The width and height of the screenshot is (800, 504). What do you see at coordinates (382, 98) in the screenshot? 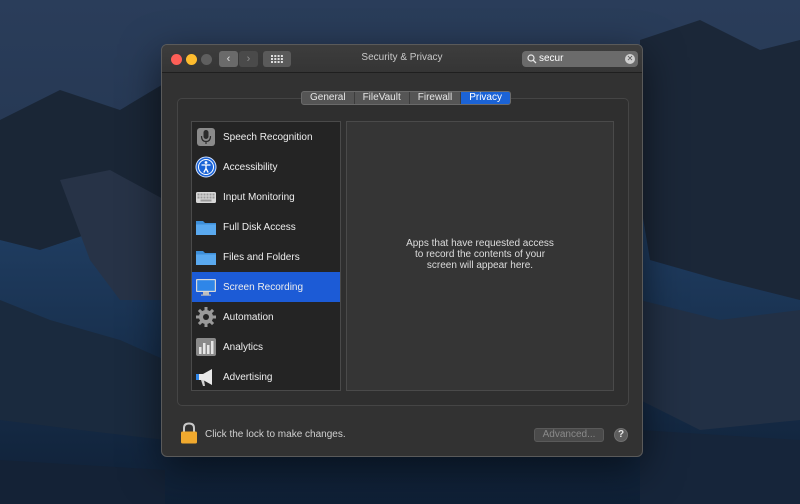
I see `tab-filevault: FileVault` at bounding box center [382, 98].